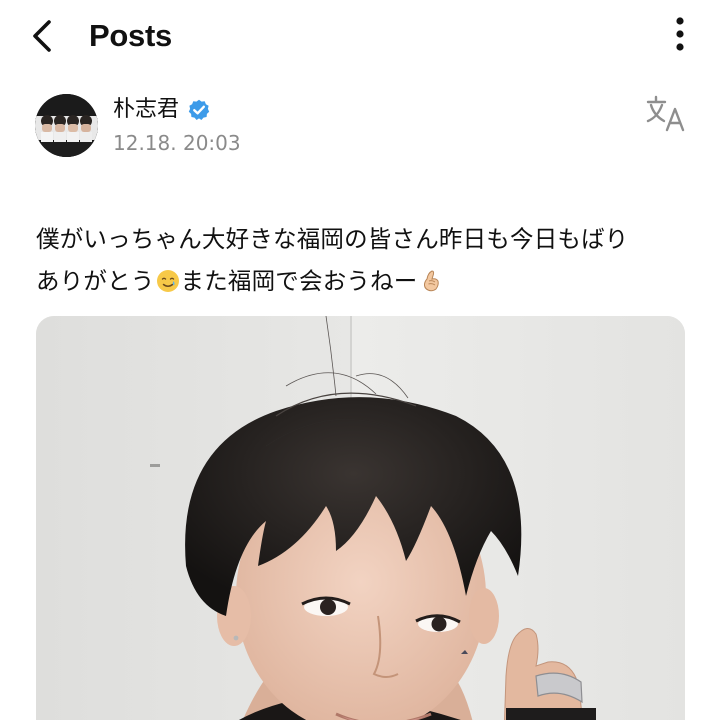  I want to click on post-line-1: 僕がいっちゃん大好きな福岡の皆さん昨日も今日もばり, so click(332, 239).